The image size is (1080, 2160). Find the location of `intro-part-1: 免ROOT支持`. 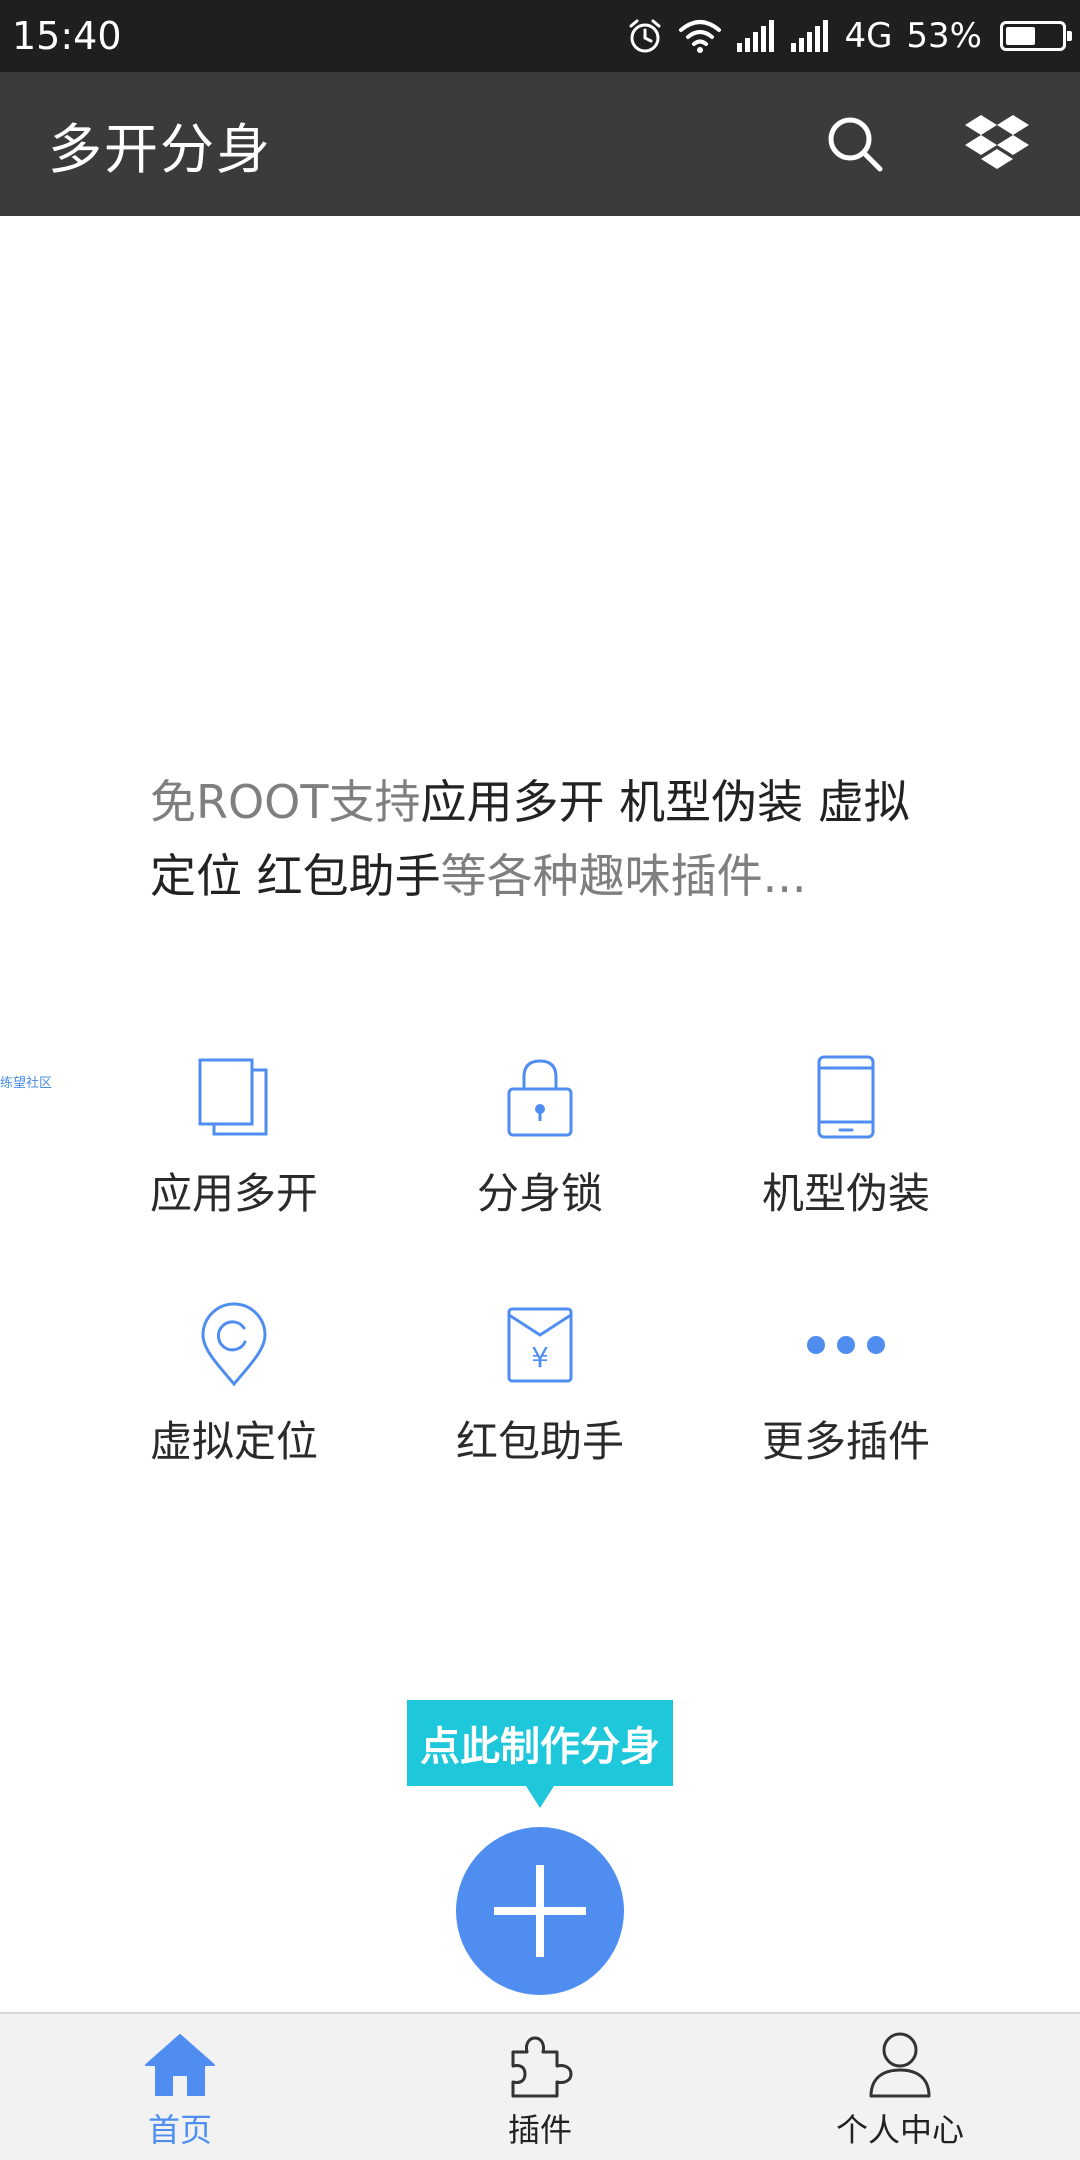

intro-part-1: 免ROOT支持 is located at coordinates (285, 802).